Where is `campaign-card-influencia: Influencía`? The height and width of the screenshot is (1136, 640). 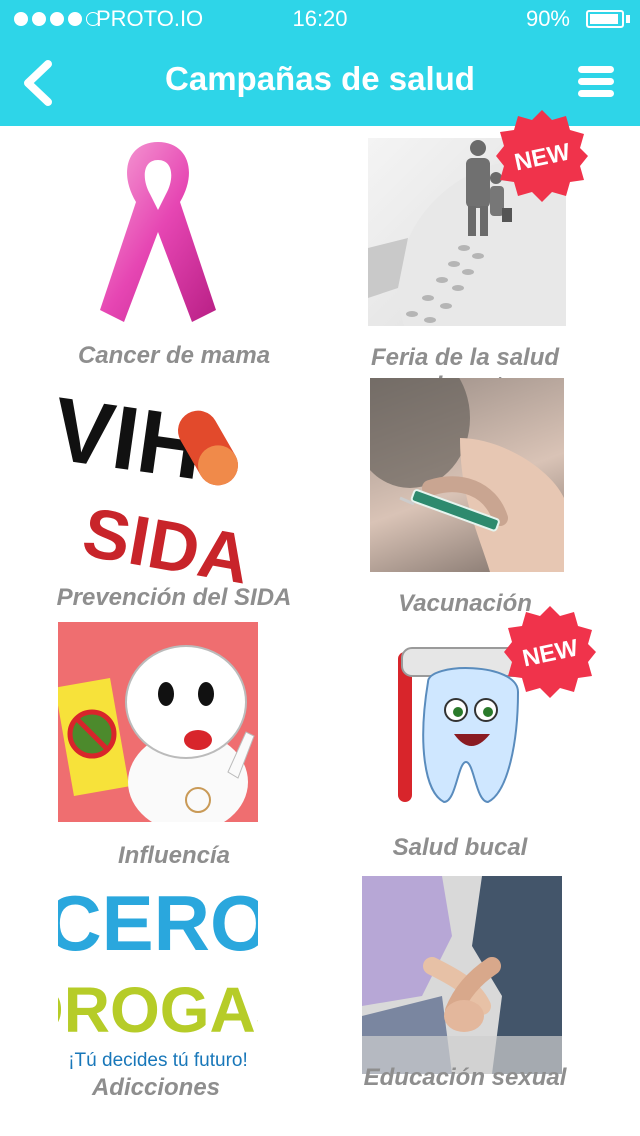
campaign-card-influencia: Influencía is located at coordinates (174, 745).